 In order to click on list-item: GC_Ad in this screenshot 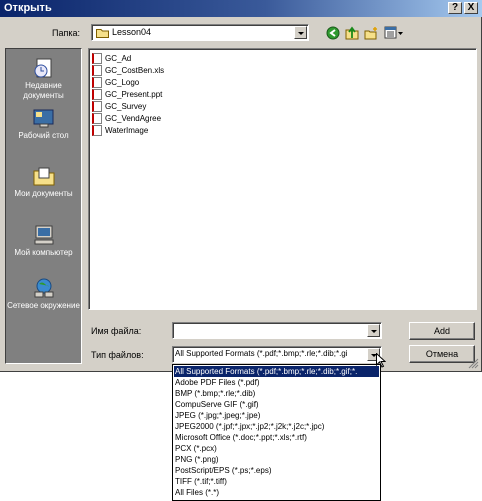, I will do `click(111, 59)`.